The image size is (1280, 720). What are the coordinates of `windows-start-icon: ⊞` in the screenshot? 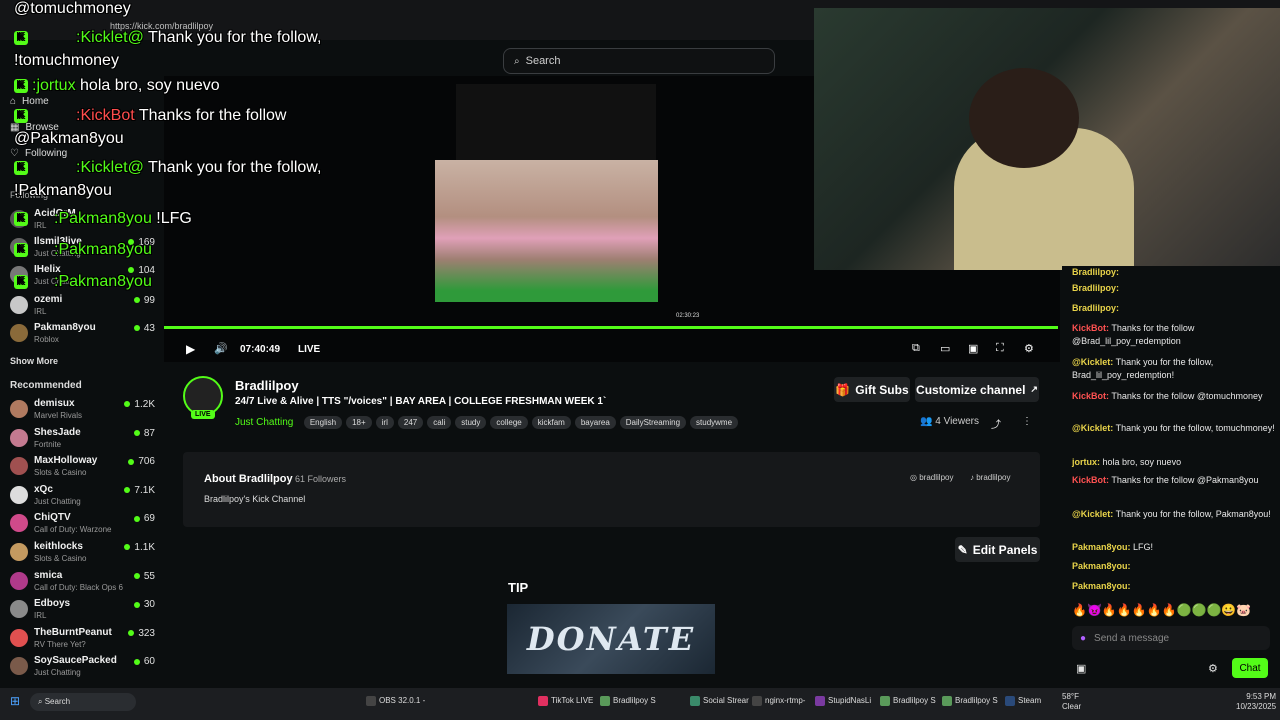 It's located at (15, 701).